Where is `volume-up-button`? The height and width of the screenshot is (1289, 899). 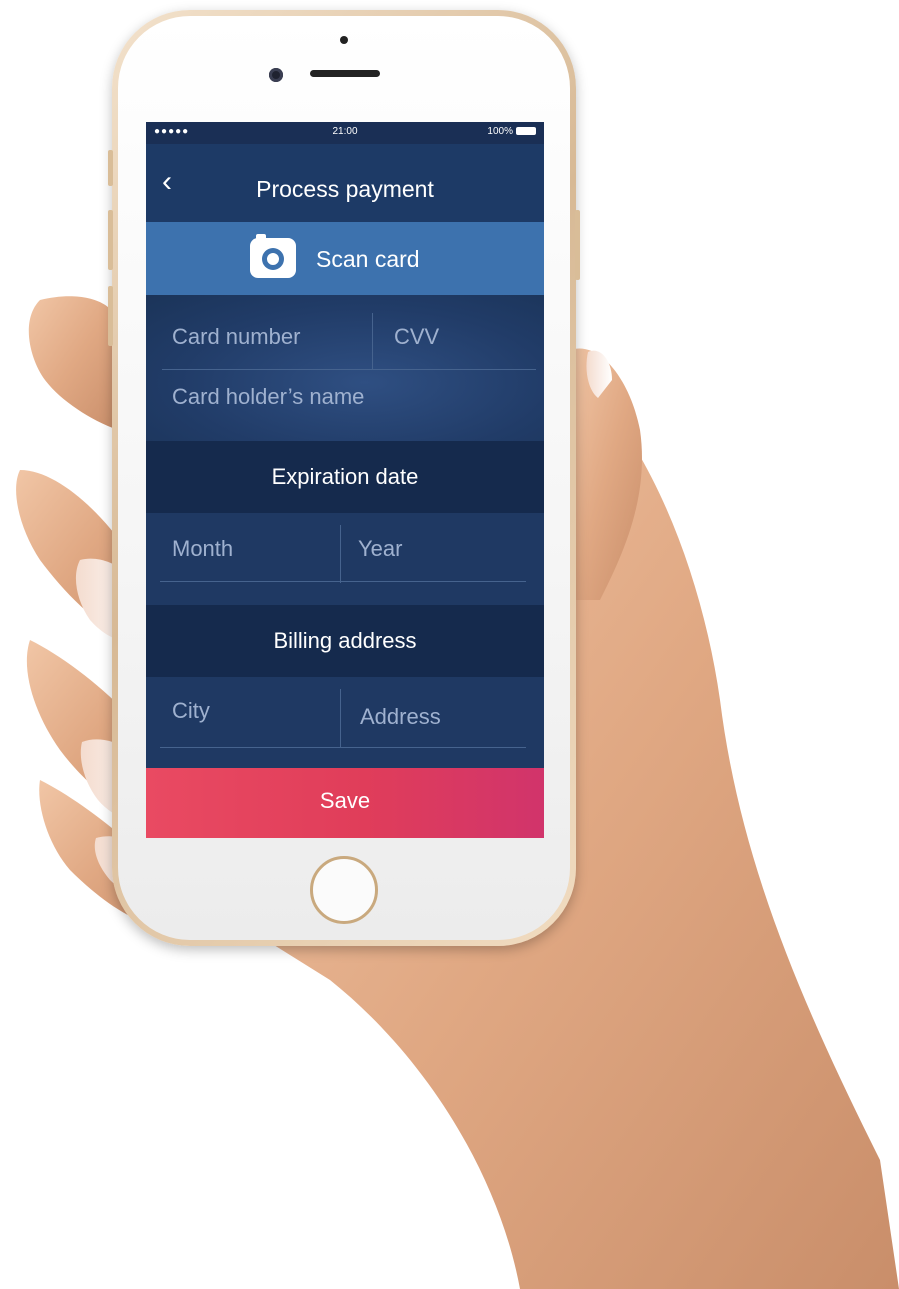
volume-up-button is located at coordinates (110, 240).